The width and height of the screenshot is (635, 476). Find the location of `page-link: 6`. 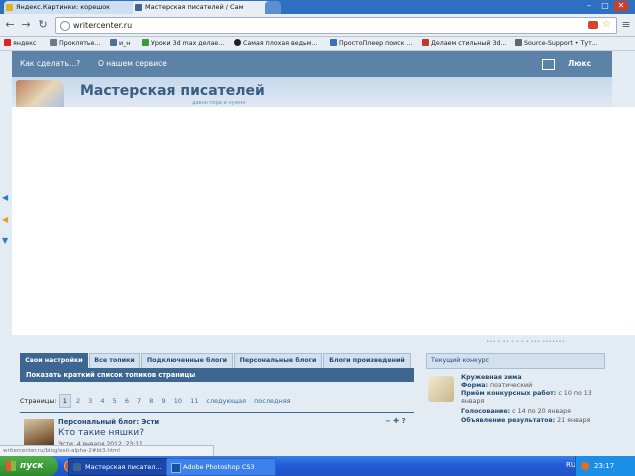

page-link: 6 is located at coordinates (127, 401).